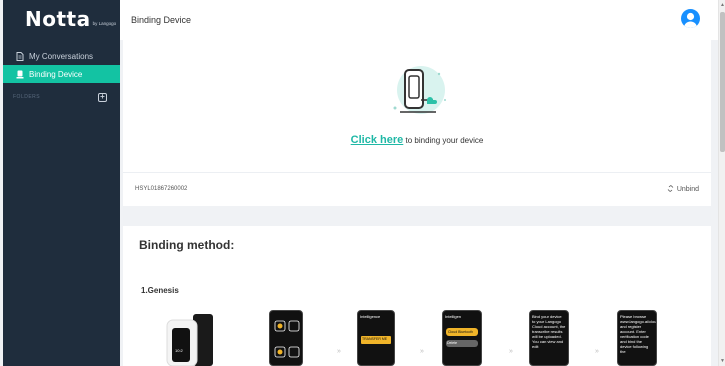  What do you see at coordinates (102, 97) in the screenshot?
I see `plus-icon: +` at bounding box center [102, 97].